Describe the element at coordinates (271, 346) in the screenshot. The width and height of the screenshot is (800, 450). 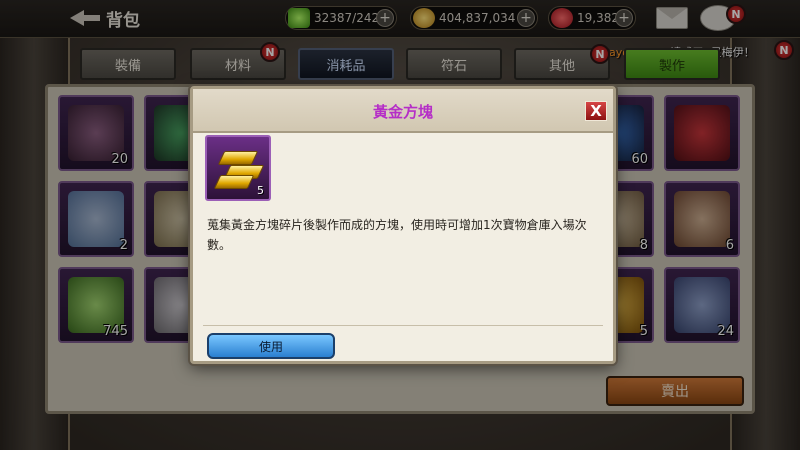
I see `use-button: 使用` at that location.